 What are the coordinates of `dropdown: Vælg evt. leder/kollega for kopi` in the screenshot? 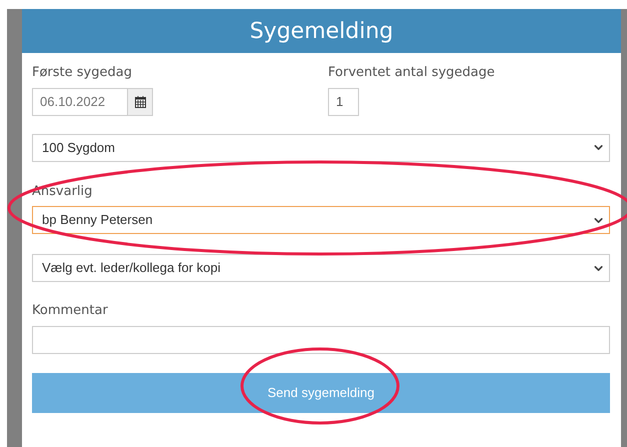 It's located at (321, 268).